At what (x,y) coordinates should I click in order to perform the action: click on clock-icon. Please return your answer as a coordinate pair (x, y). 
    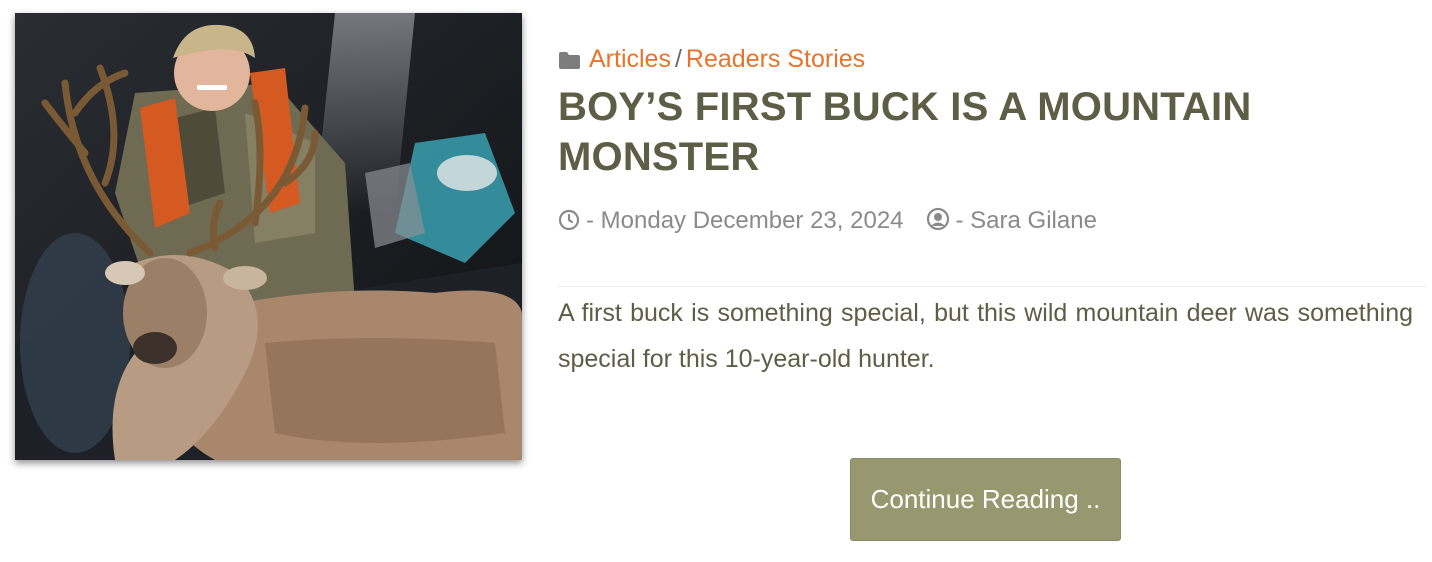
    Looking at the image, I should click on (569, 224).